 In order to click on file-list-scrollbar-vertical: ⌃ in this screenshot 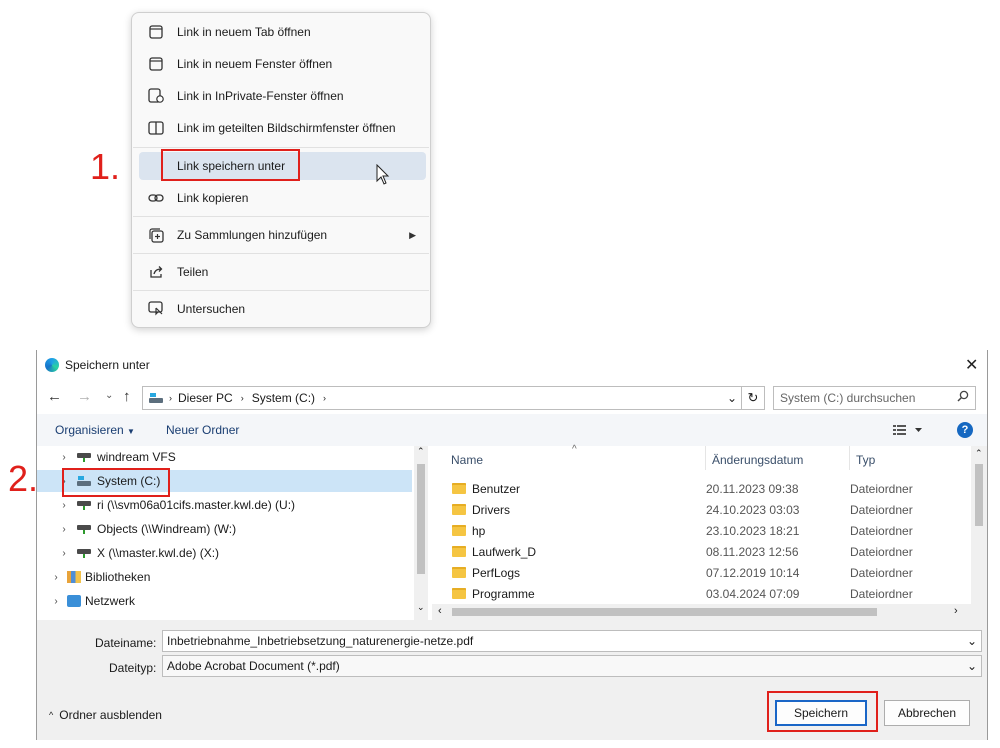, I will do `click(979, 525)`.